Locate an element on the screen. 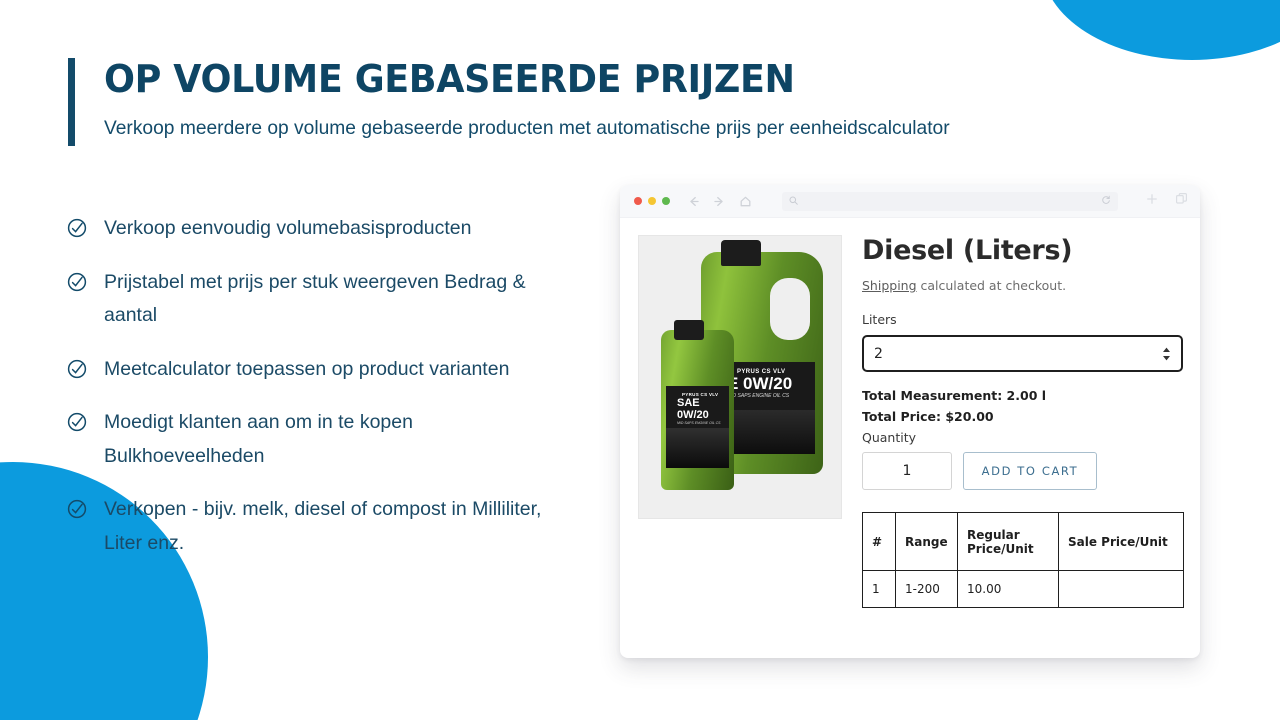 The image size is (1280, 720). quantity-input: 1 is located at coordinates (907, 471).